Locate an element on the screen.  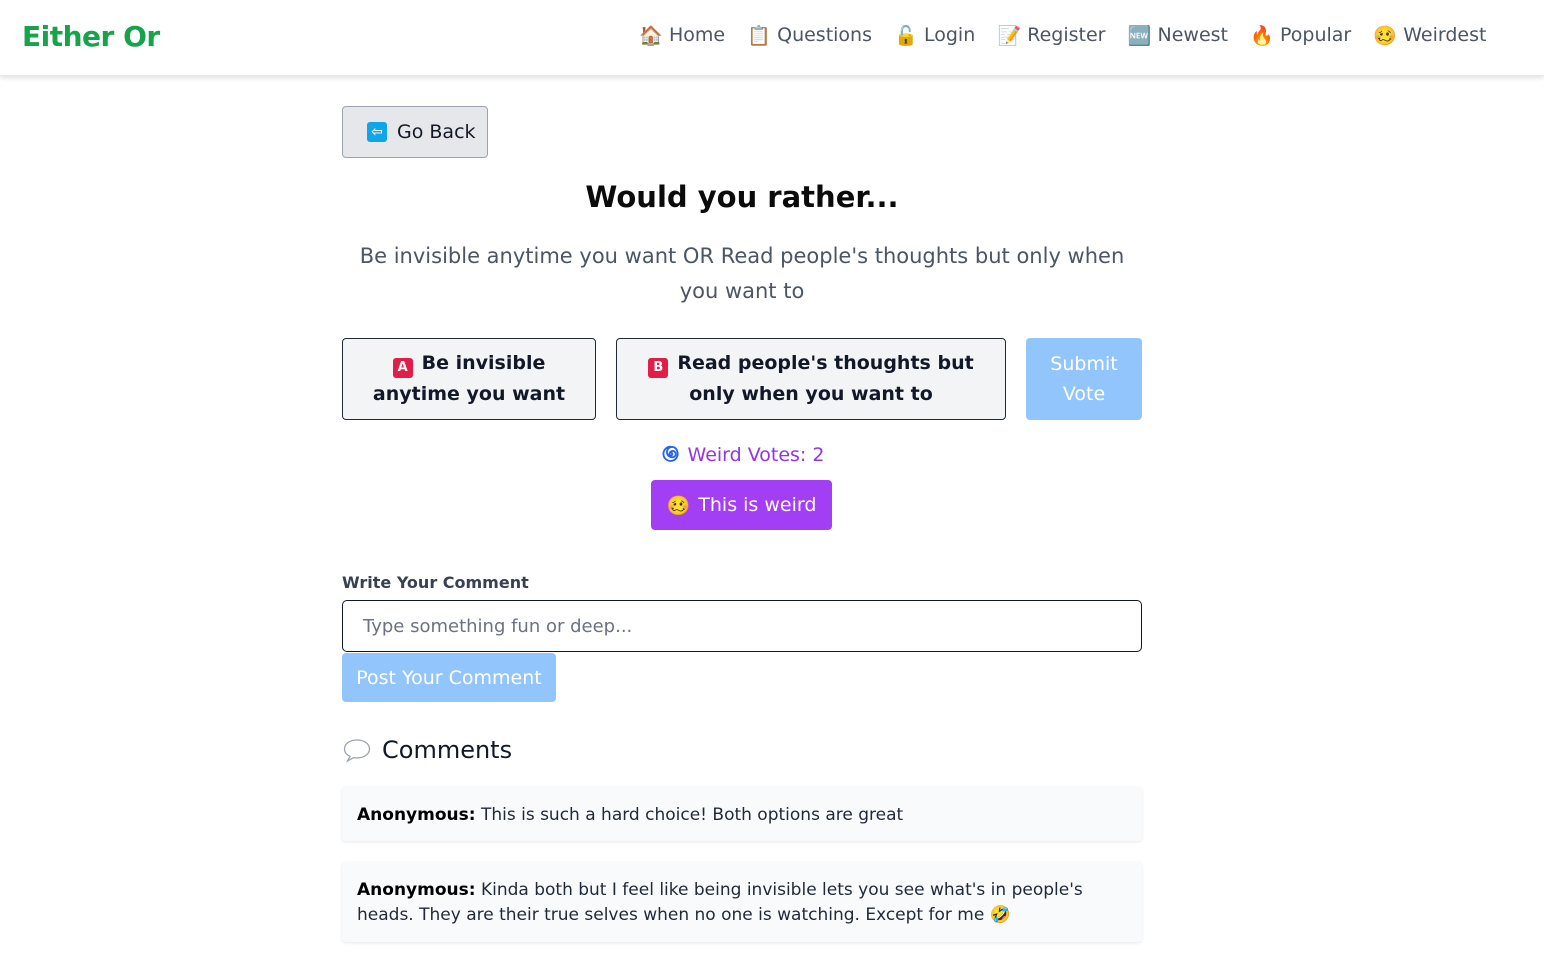
letter-a-icon: A is located at coordinates (402, 367).